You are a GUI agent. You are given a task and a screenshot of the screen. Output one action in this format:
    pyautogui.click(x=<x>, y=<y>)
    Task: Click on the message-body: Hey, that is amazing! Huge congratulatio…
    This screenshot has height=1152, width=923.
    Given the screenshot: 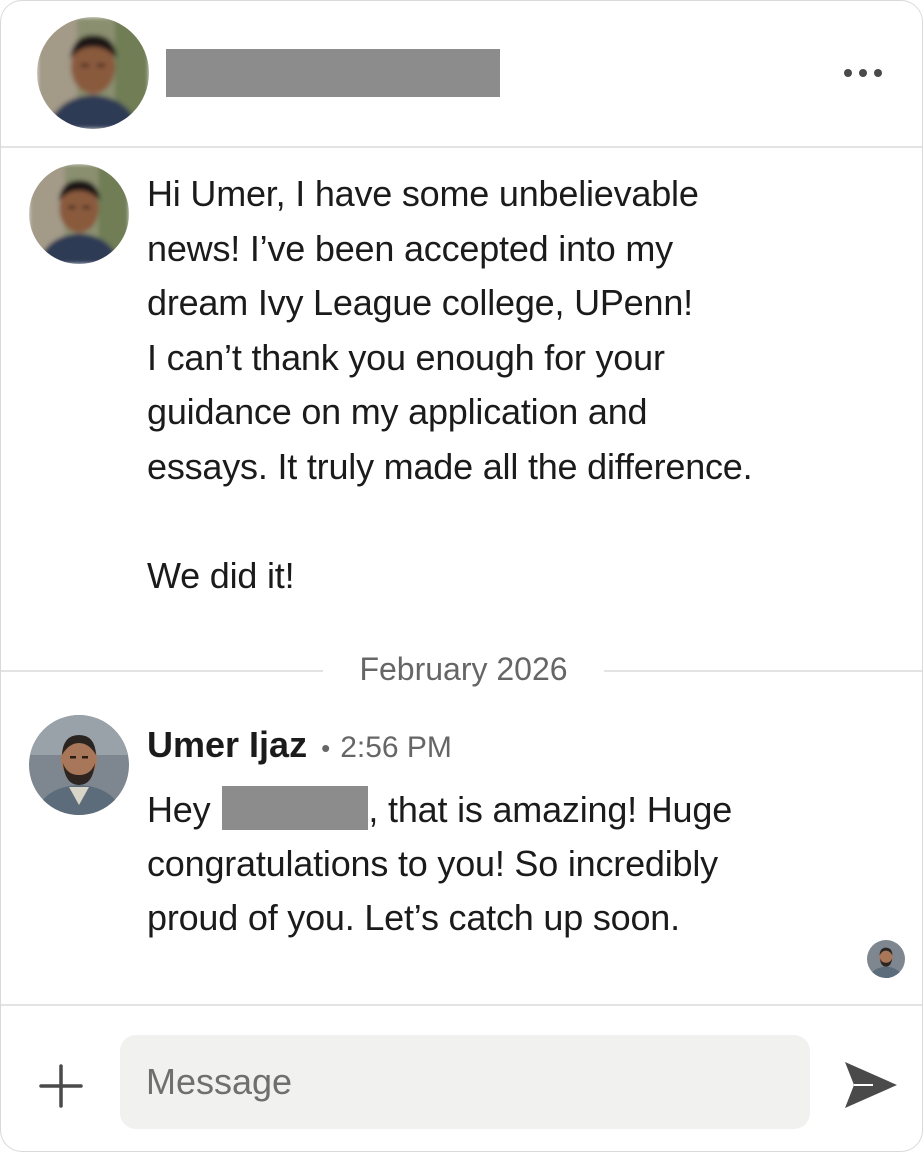 What is the action you would take?
    pyautogui.click(x=527, y=864)
    